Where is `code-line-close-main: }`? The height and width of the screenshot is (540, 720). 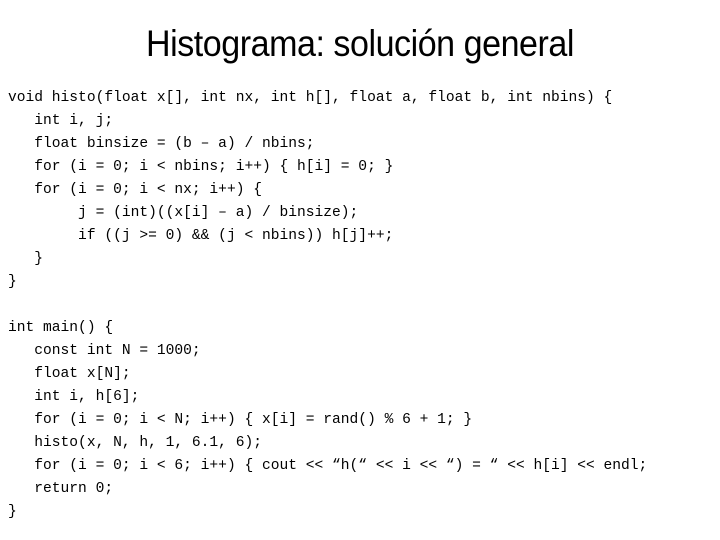 code-line-close-main: } is located at coordinates (12, 512).